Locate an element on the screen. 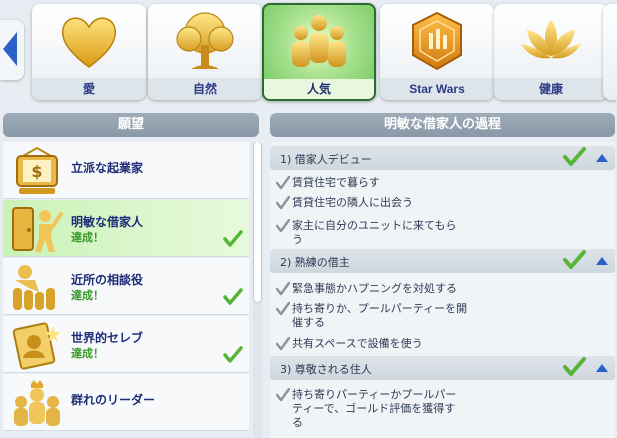  goal-item: 持ち寄りパーティーかプールパーティーで、ゴールド評価を獲得する is located at coordinates (371, 409).